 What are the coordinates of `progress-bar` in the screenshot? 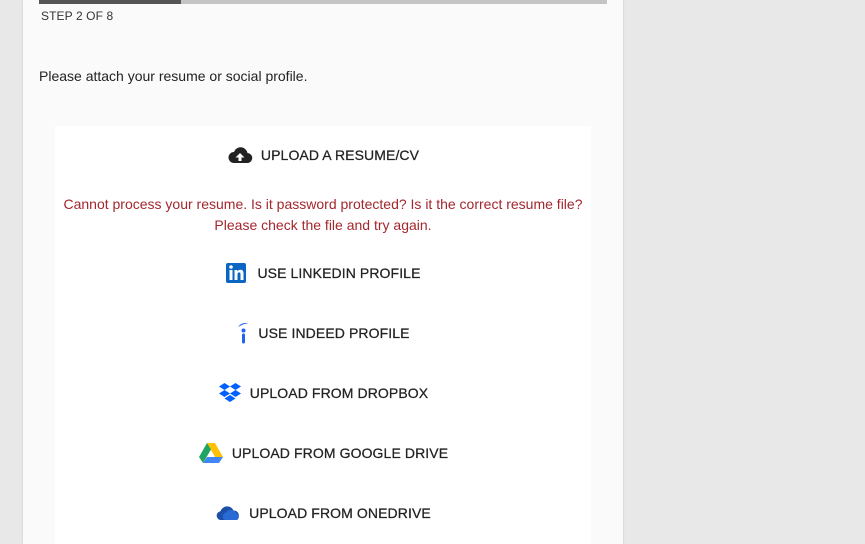 It's located at (323, 2).